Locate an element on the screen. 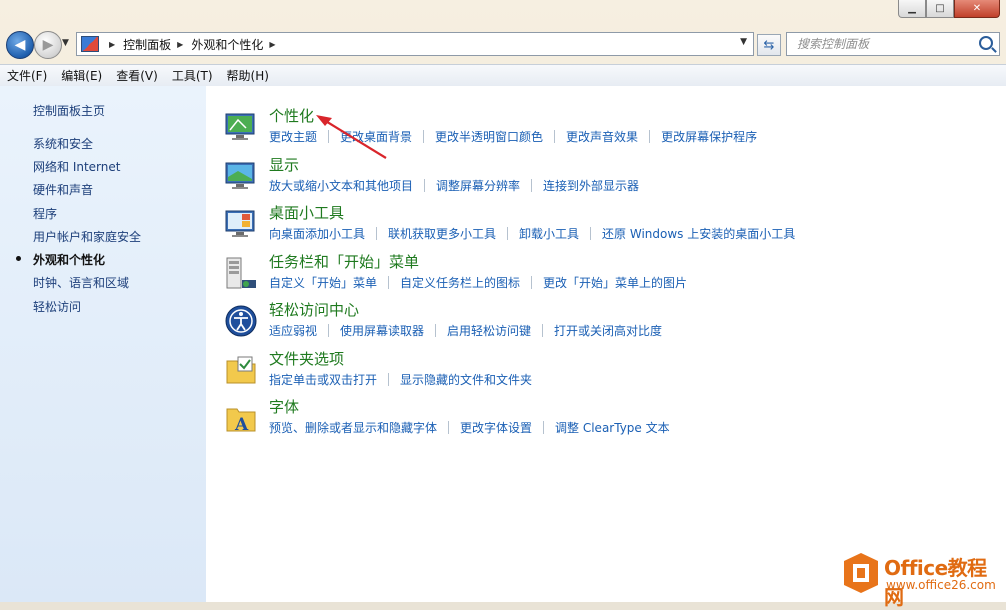 The height and width of the screenshot is (610, 1006). menu-help: 帮助(H) is located at coordinates (248, 75).